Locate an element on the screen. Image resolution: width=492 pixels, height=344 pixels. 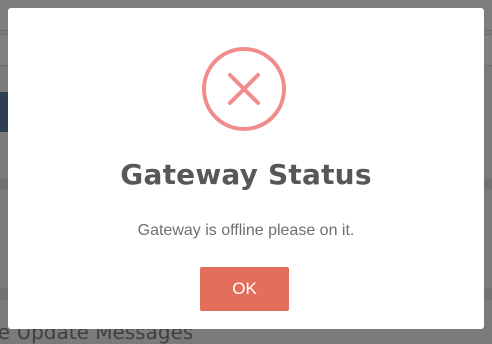
error-x-circle-icon is located at coordinates (244, 89).